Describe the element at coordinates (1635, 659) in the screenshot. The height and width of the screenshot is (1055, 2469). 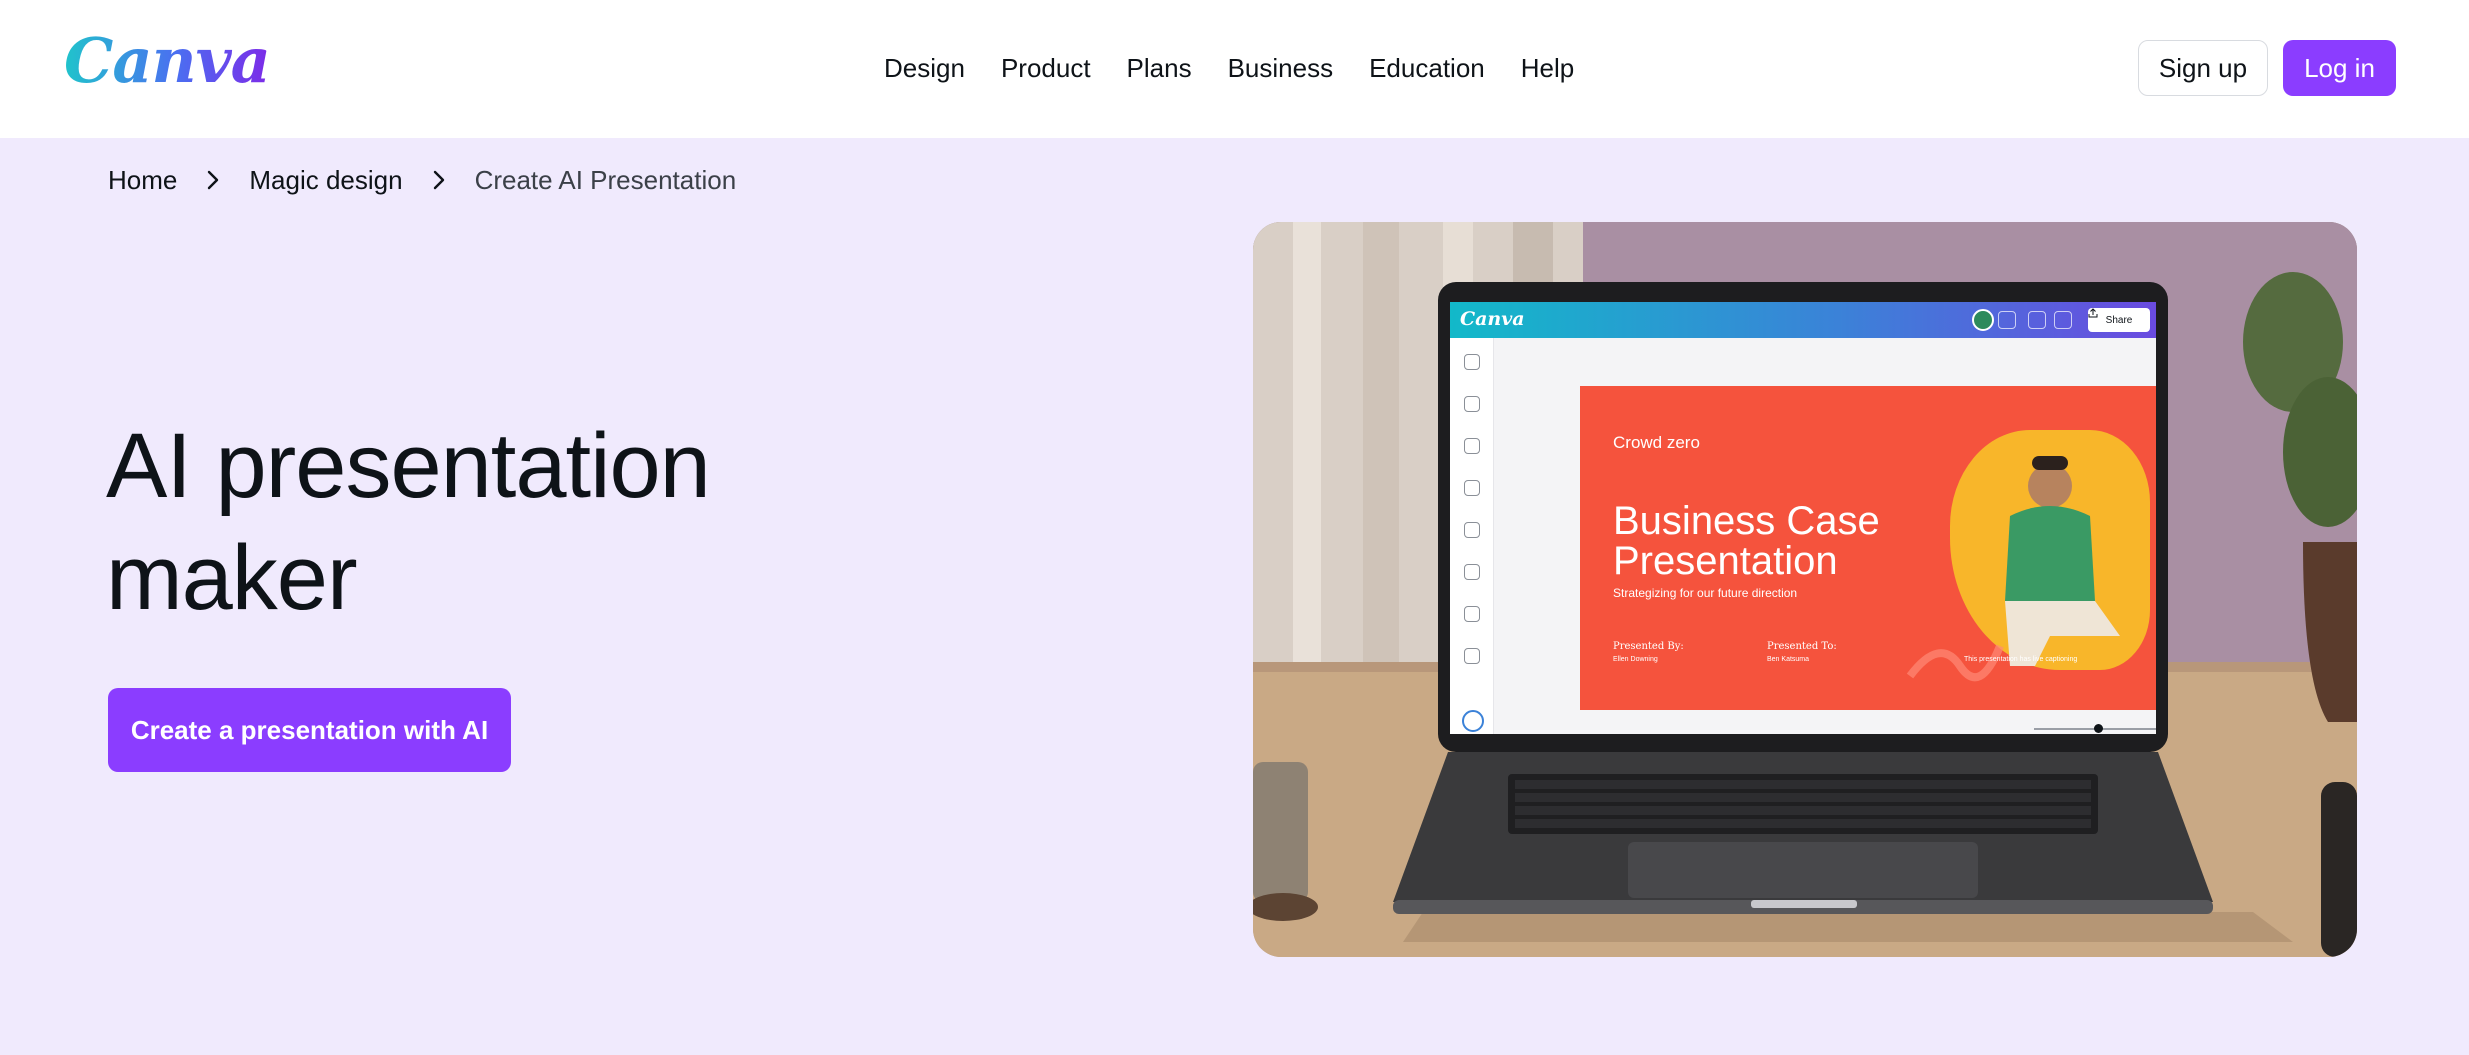
I see `presented-by-name: Ellen Downing` at that location.